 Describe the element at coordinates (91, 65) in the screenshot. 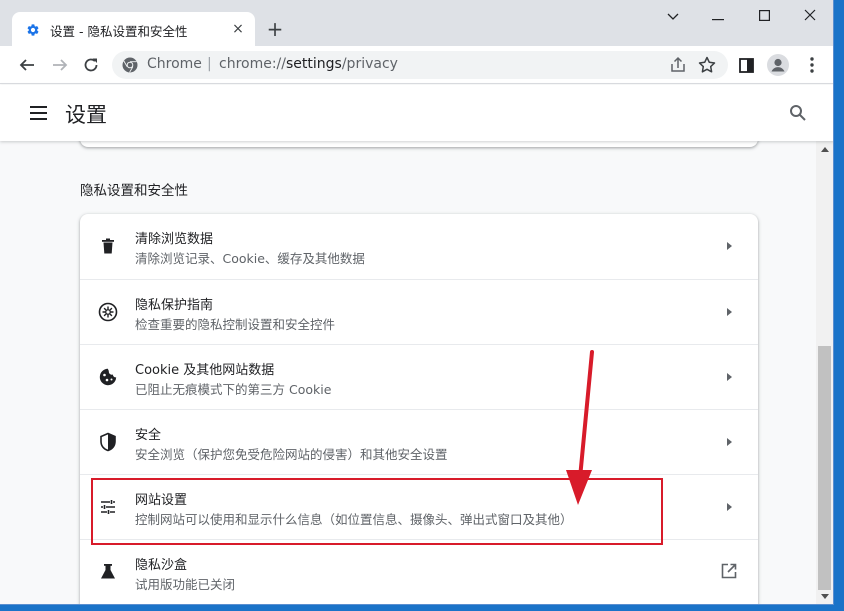

I see `reload-icon` at that location.